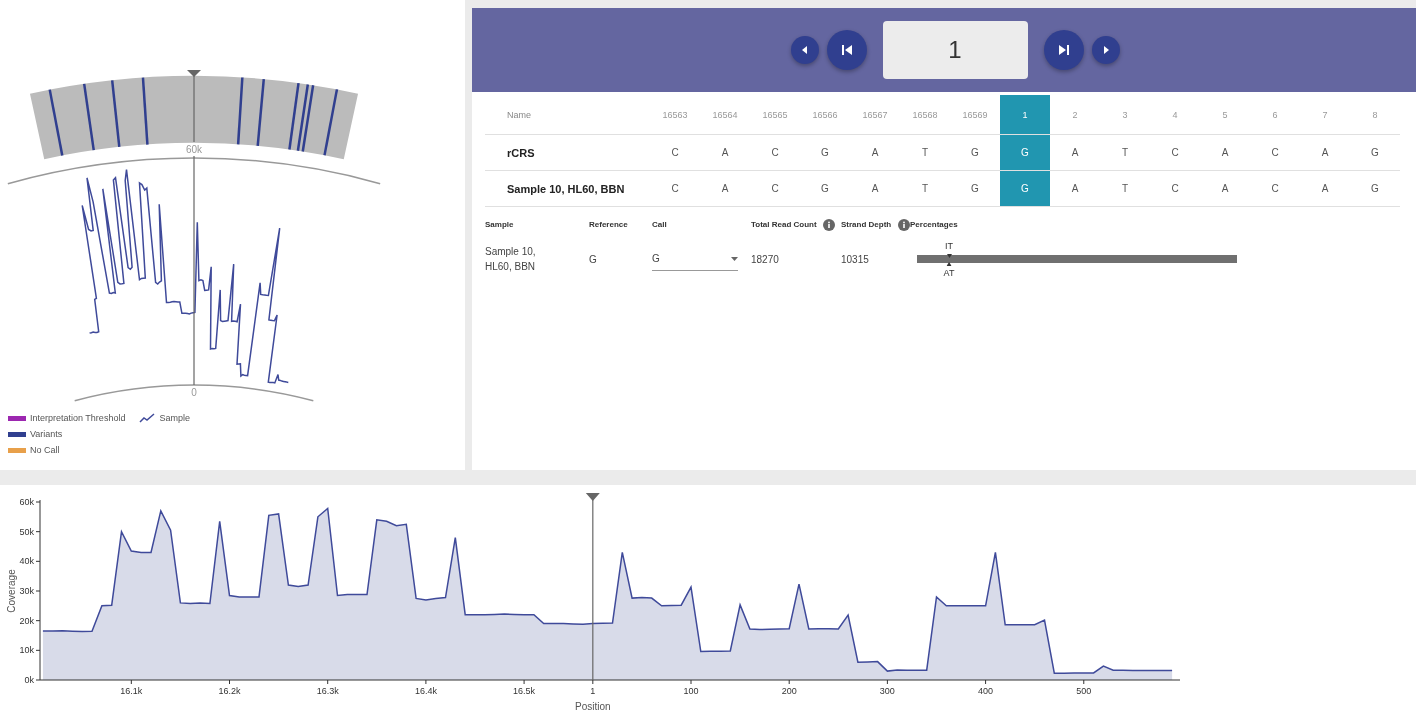 This screenshot has height=713, width=1416. What do you see at coordinates (511, 259) in the screenshot?
I see `table-cell-text: Sample 10, HL60, BBN` at bounding box center [511, 259].